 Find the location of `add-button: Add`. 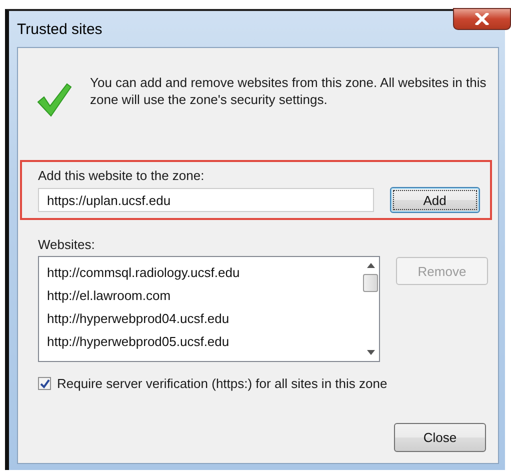

add-button: Add is located at coordinates (435, 200).